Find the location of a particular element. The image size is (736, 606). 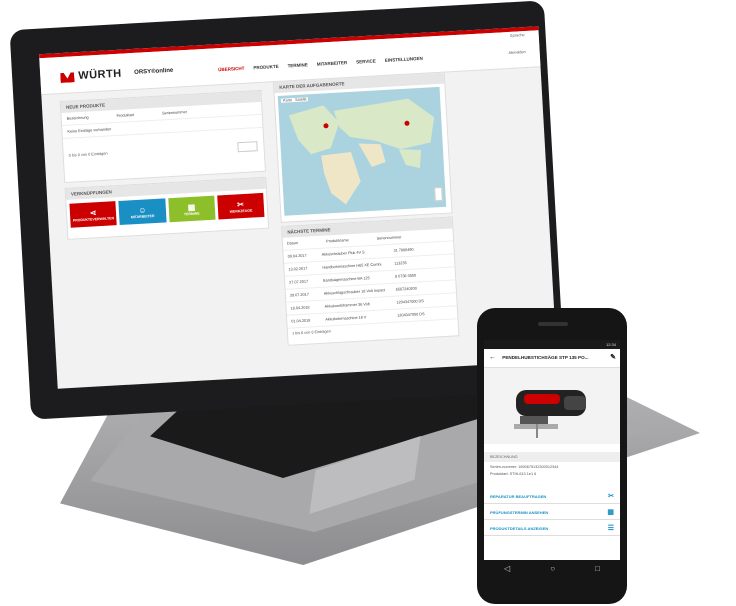

cell-date: 01.04.2018 is located at coordinates (301, 321).